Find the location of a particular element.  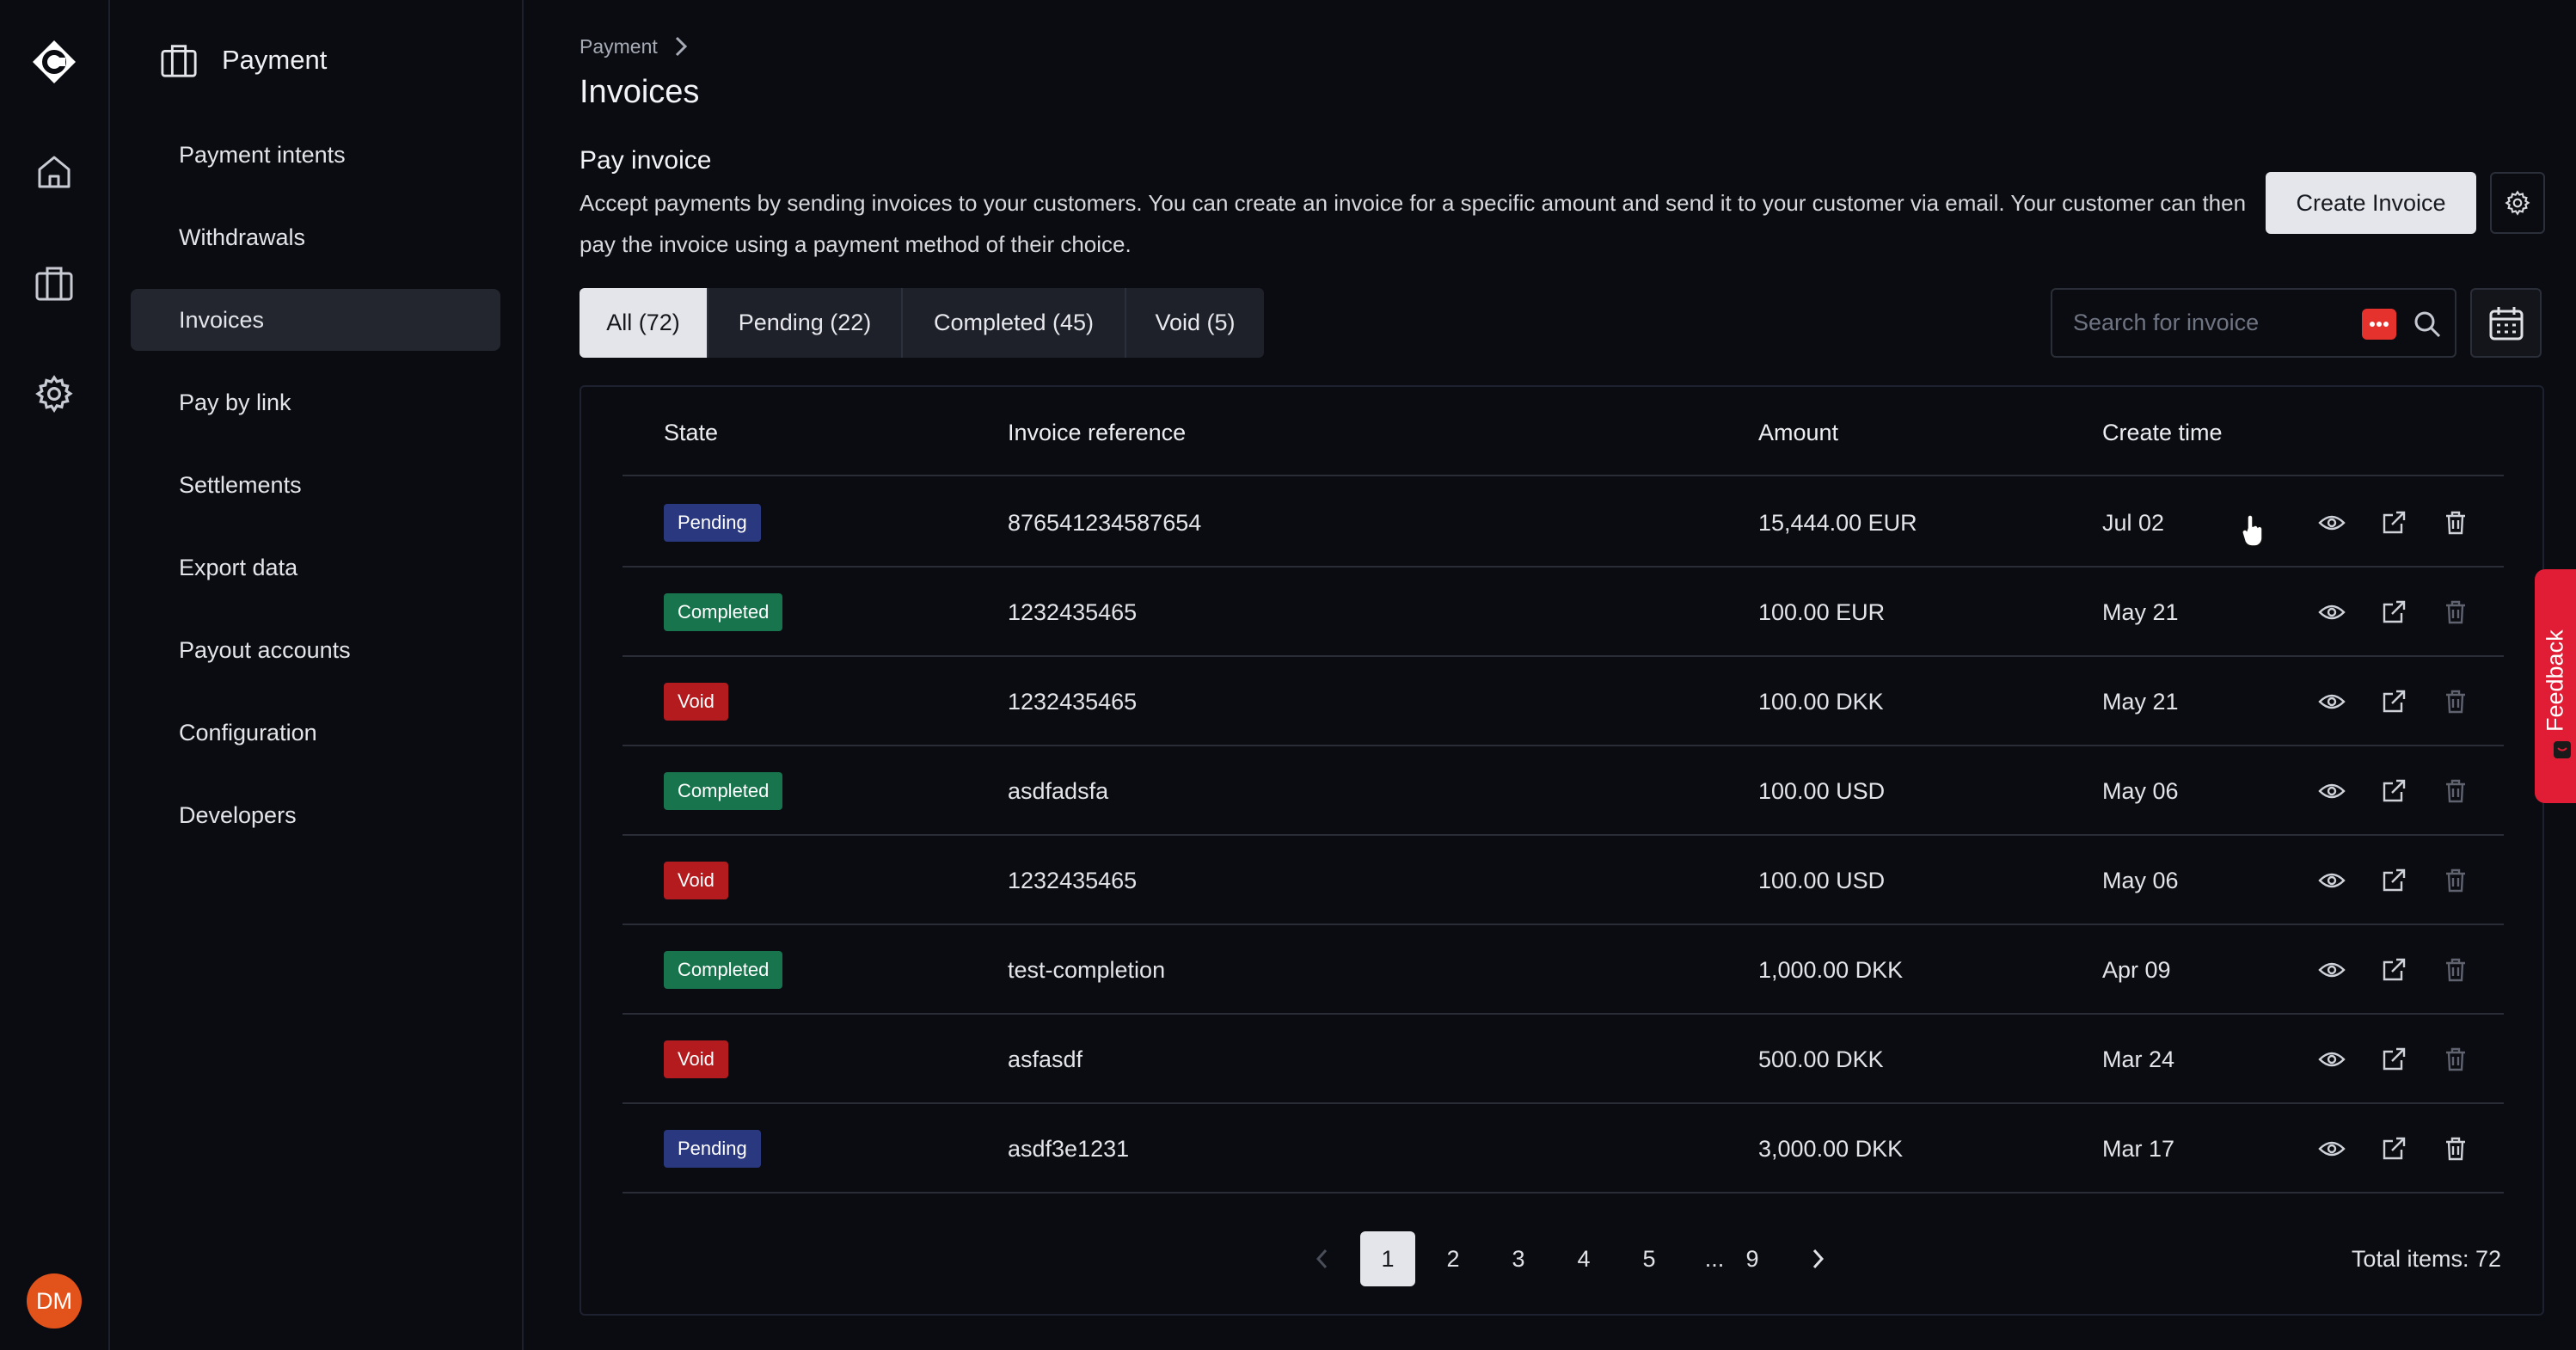

date-filter-button is located at coordinates (2506, 323).